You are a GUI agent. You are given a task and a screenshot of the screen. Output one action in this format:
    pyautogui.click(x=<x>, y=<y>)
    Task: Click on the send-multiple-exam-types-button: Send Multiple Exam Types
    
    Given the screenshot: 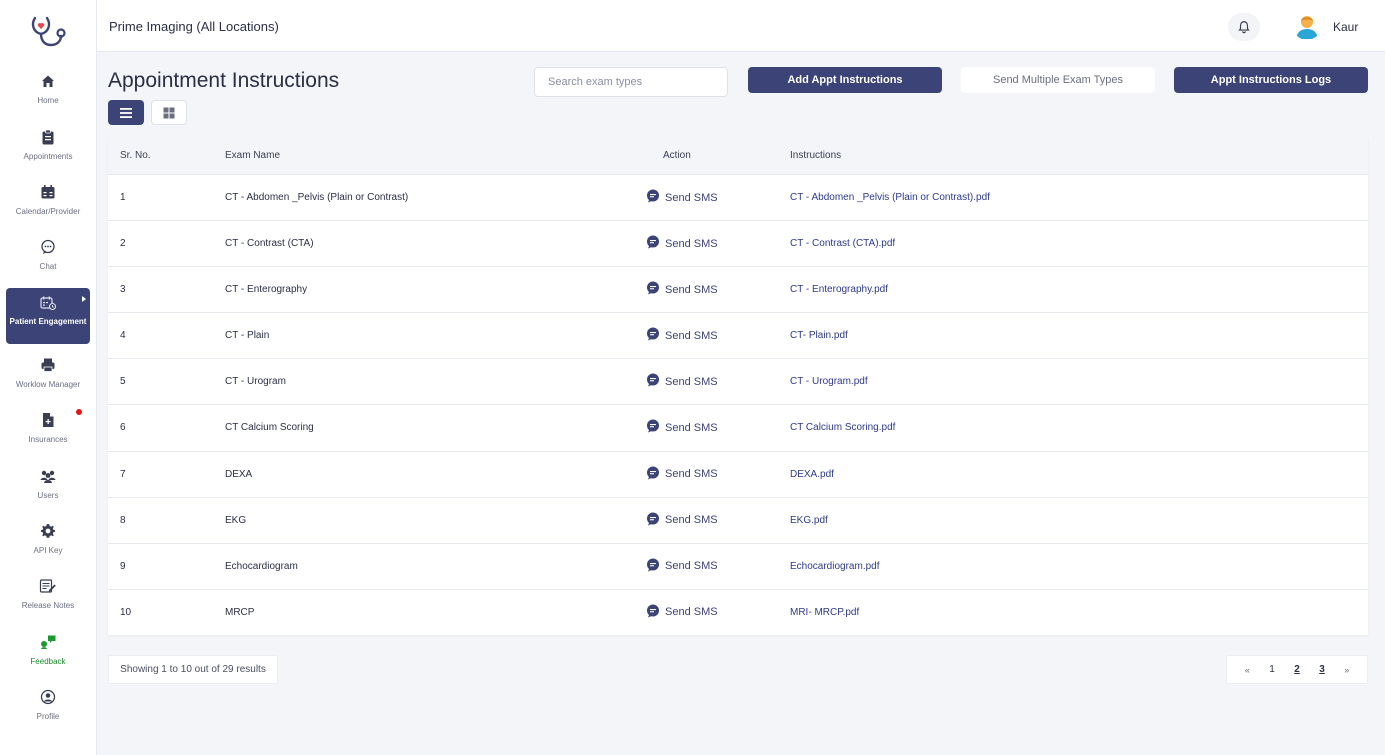 What is the action you would take?
    pyautogui.click(x=1058, y=80)
    